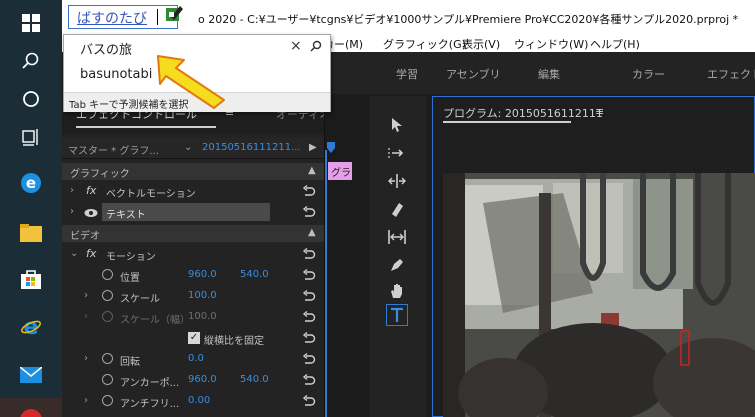 The height and width of the screenshot is (417, 755). I want to click on menu-window: ウィンドウ(W), so click(551, 44).